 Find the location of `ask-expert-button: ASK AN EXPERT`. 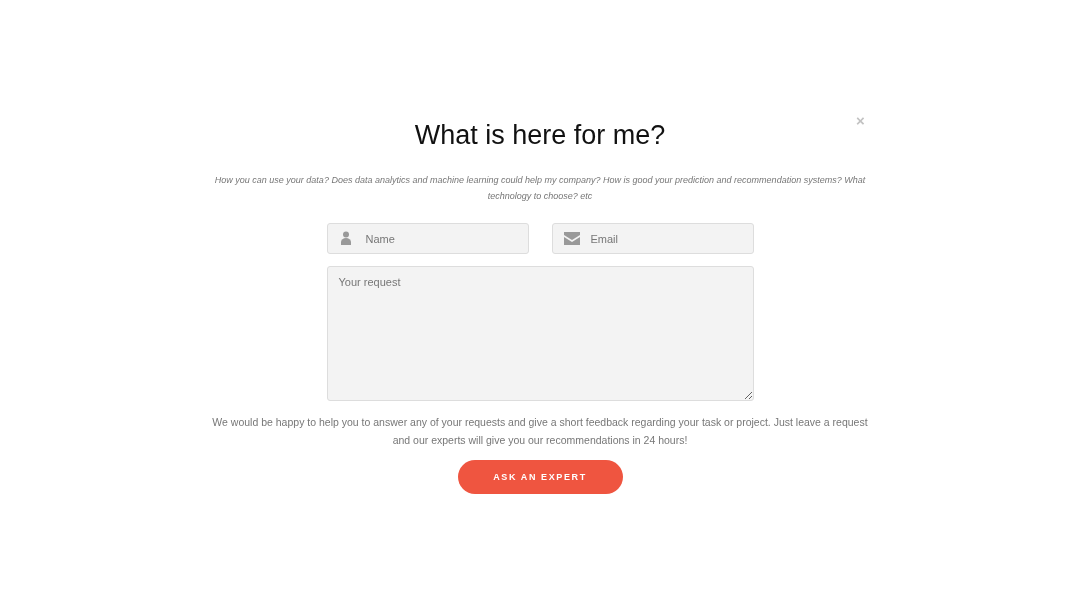

ask-expert-button: ASK AN EXPERT is located at coordinates (540, 477).